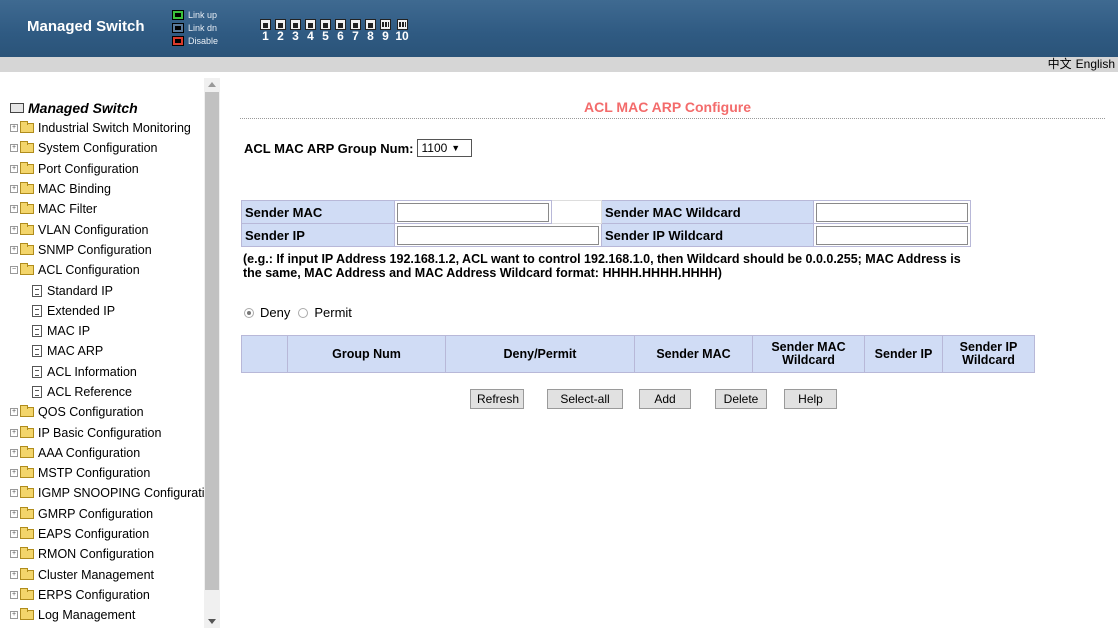  What do you see at coordinates (325, 31) in the screenshot?
I see `port-5: 5` at bounding box center [325, 31].